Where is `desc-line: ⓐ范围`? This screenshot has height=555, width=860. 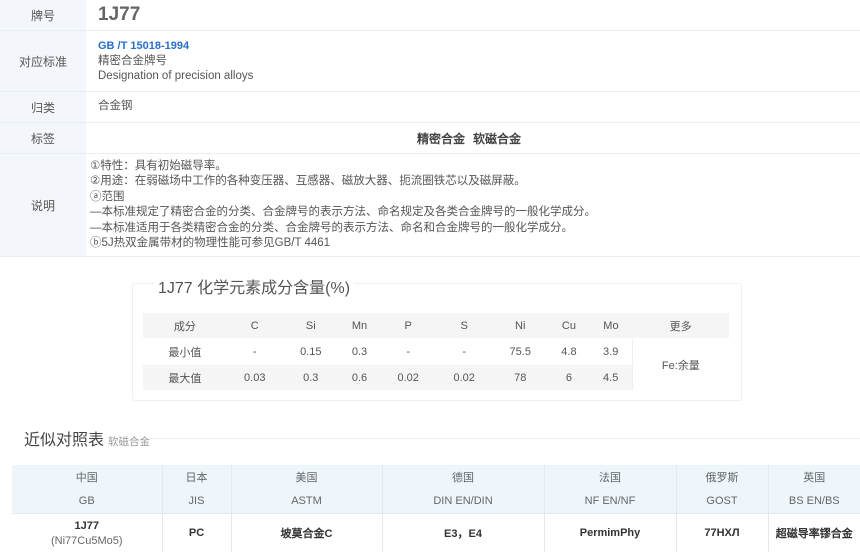
desc-line: ⓐ范围 is located at coordinates (107, 196).